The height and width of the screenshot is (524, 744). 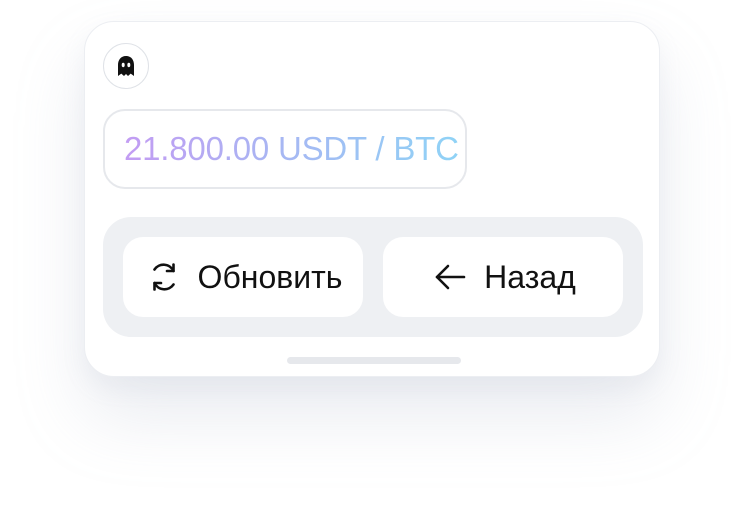 I want to click on price-display: 21.800.00 USDT / BTC, so click(x=285, y=149).